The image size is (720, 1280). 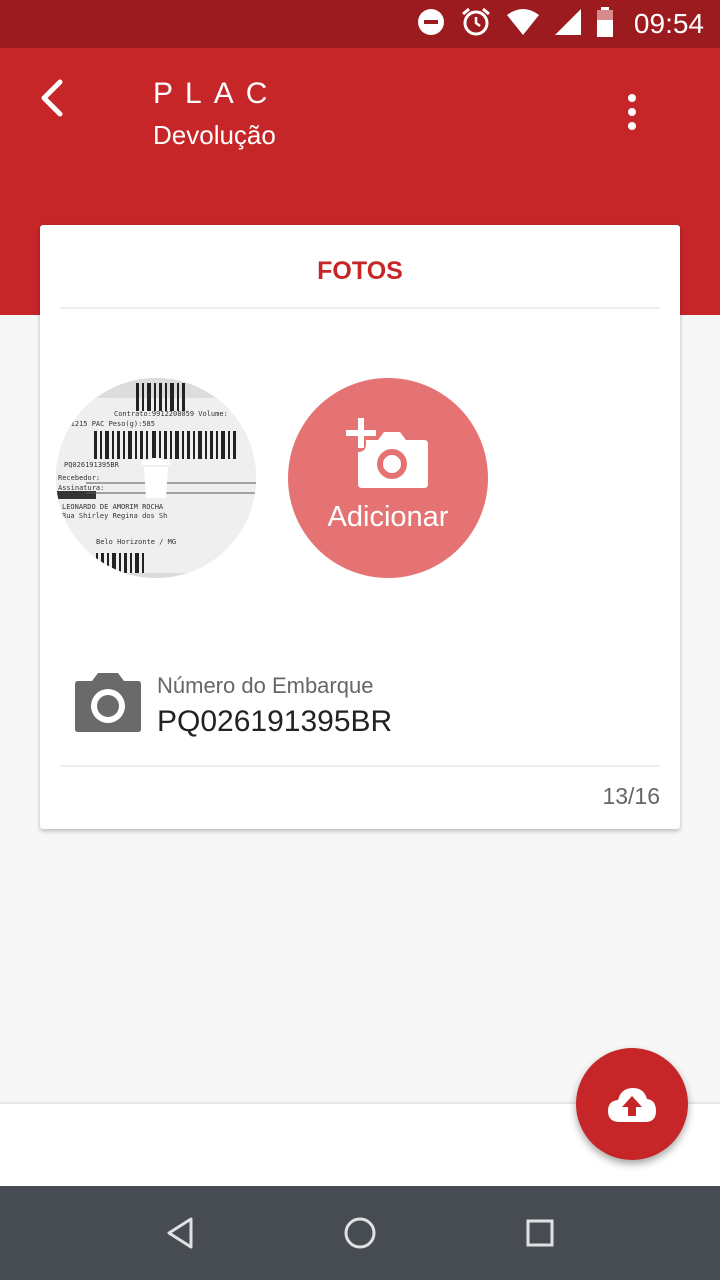 I want to click on label-line-recebedor: Recebedor:, so click(x=79, y=478).